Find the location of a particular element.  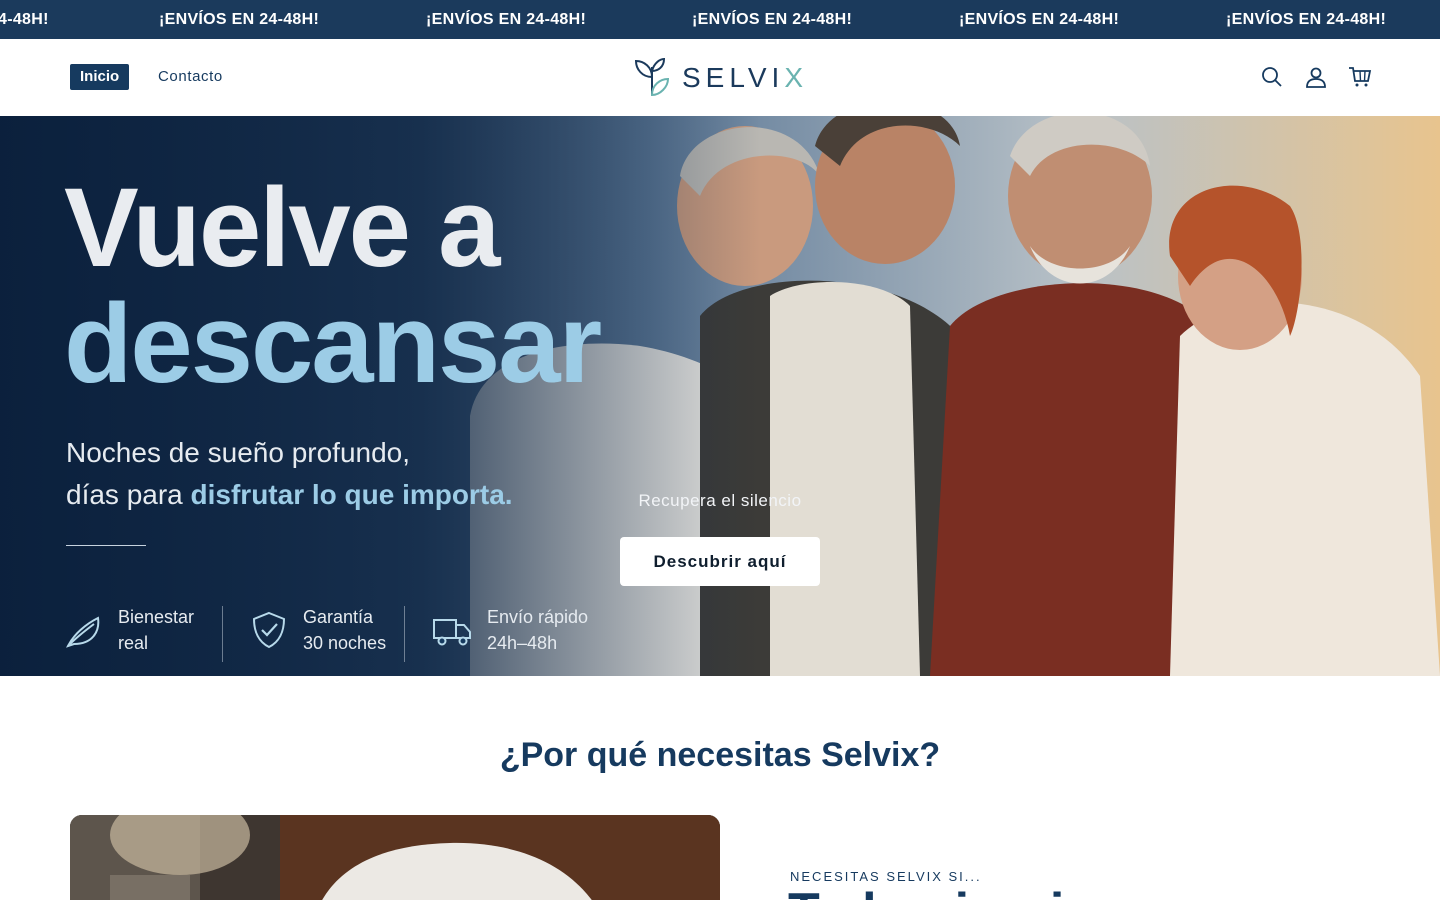

nav-inicio-link: Inicio is located at coordinates (100, 77).